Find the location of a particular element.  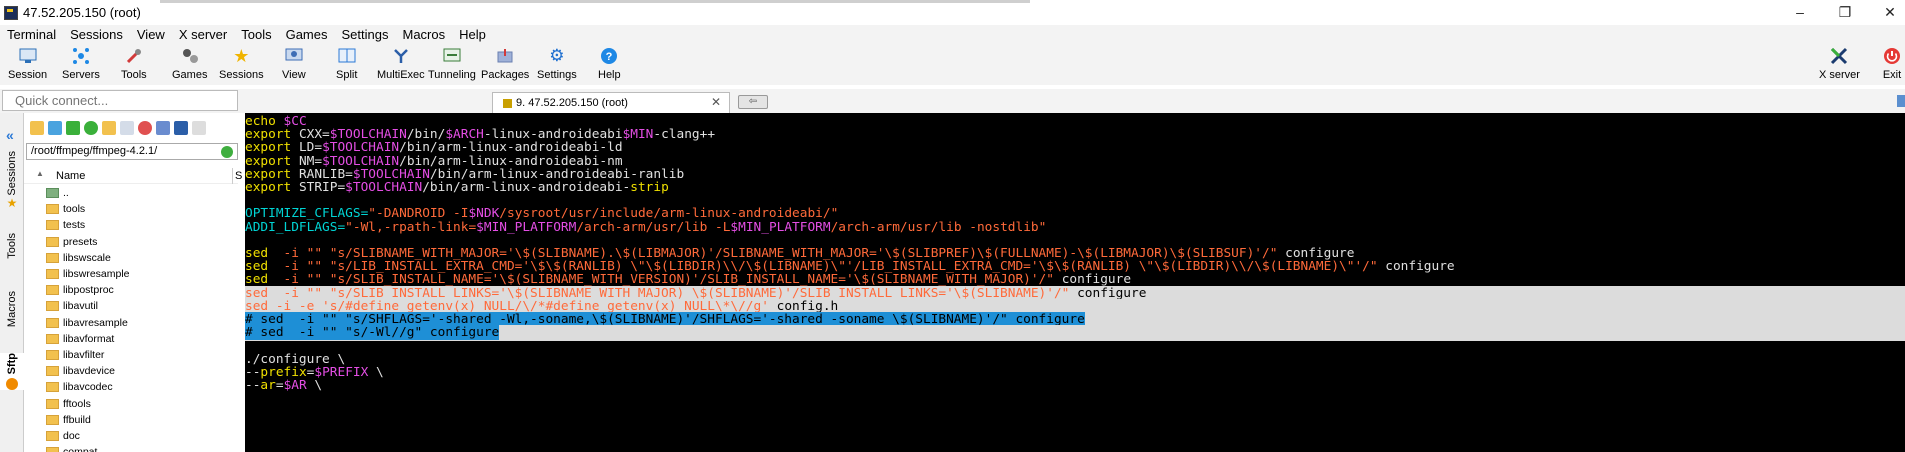

menu-sessions: Sessions is located at coordinates (96, 35).